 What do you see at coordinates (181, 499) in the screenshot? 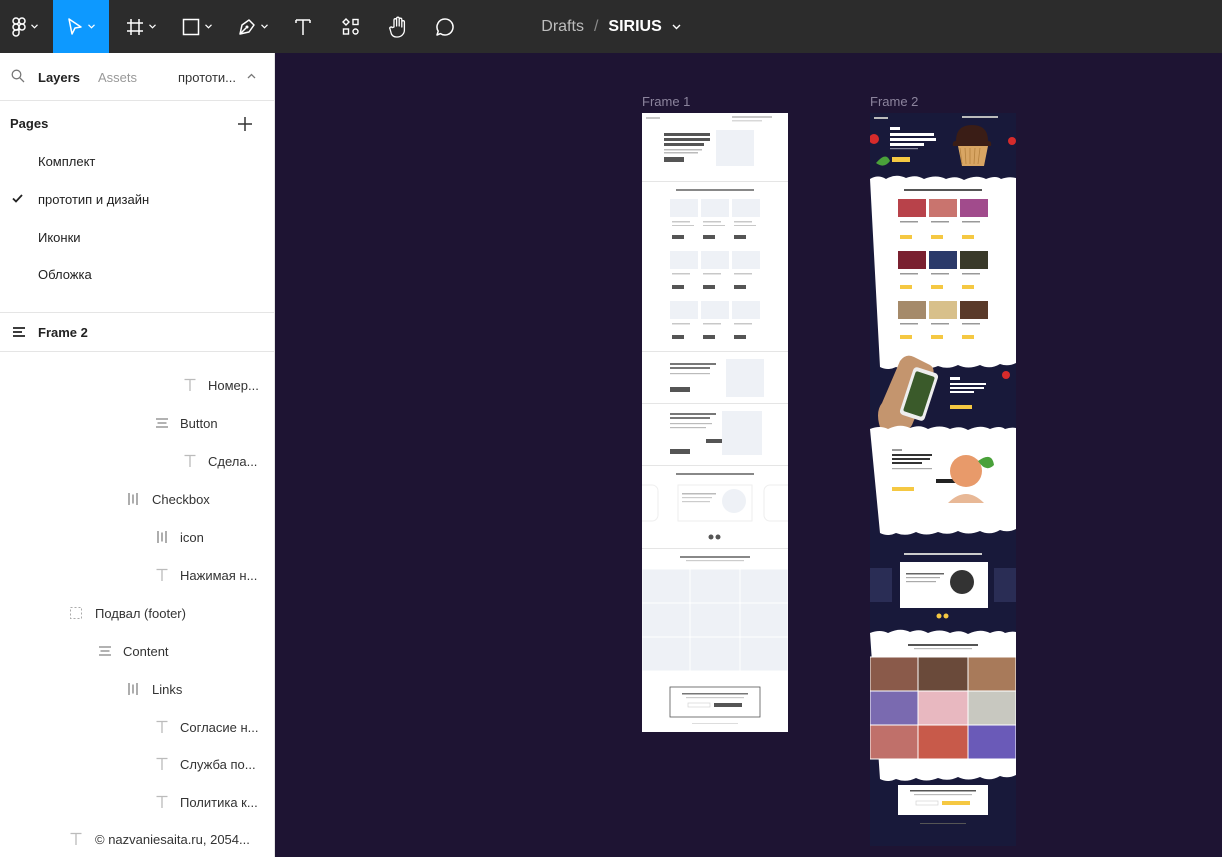
I see `layer-label: Checkbox` at bounding box center [181, 499].